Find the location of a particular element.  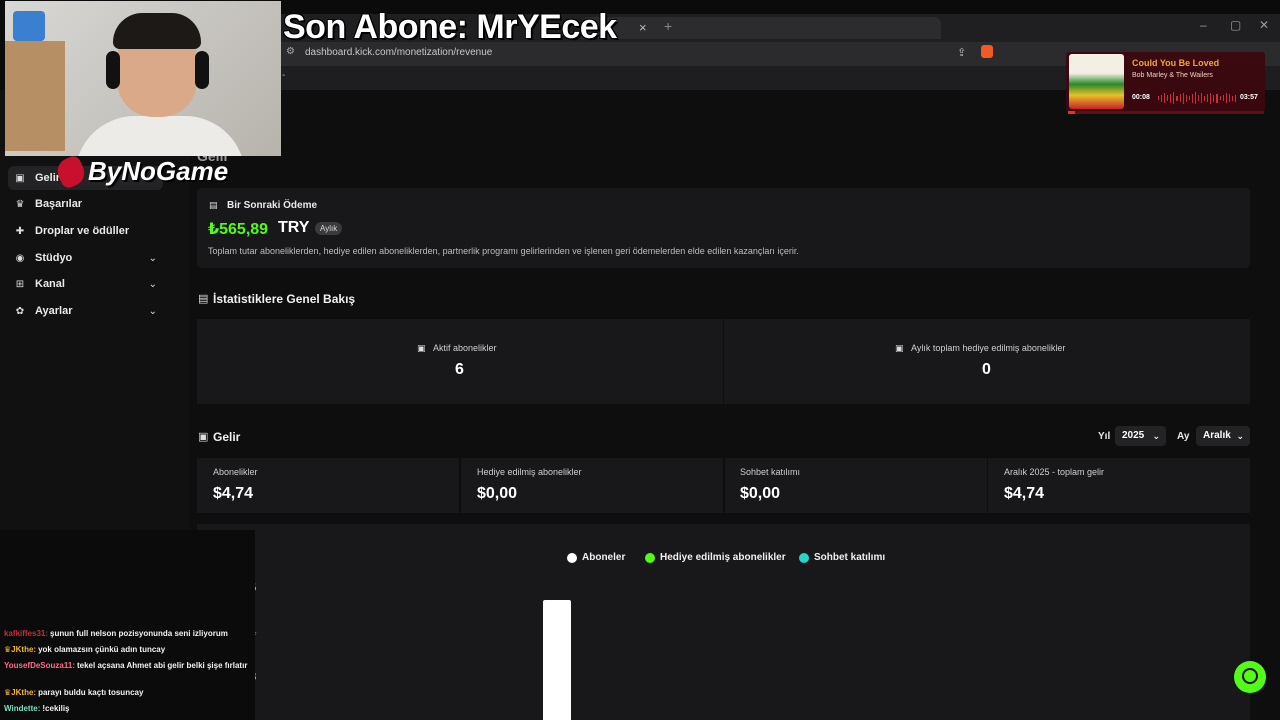

legend-label: Aboneler is located at coordinates (603, 557).